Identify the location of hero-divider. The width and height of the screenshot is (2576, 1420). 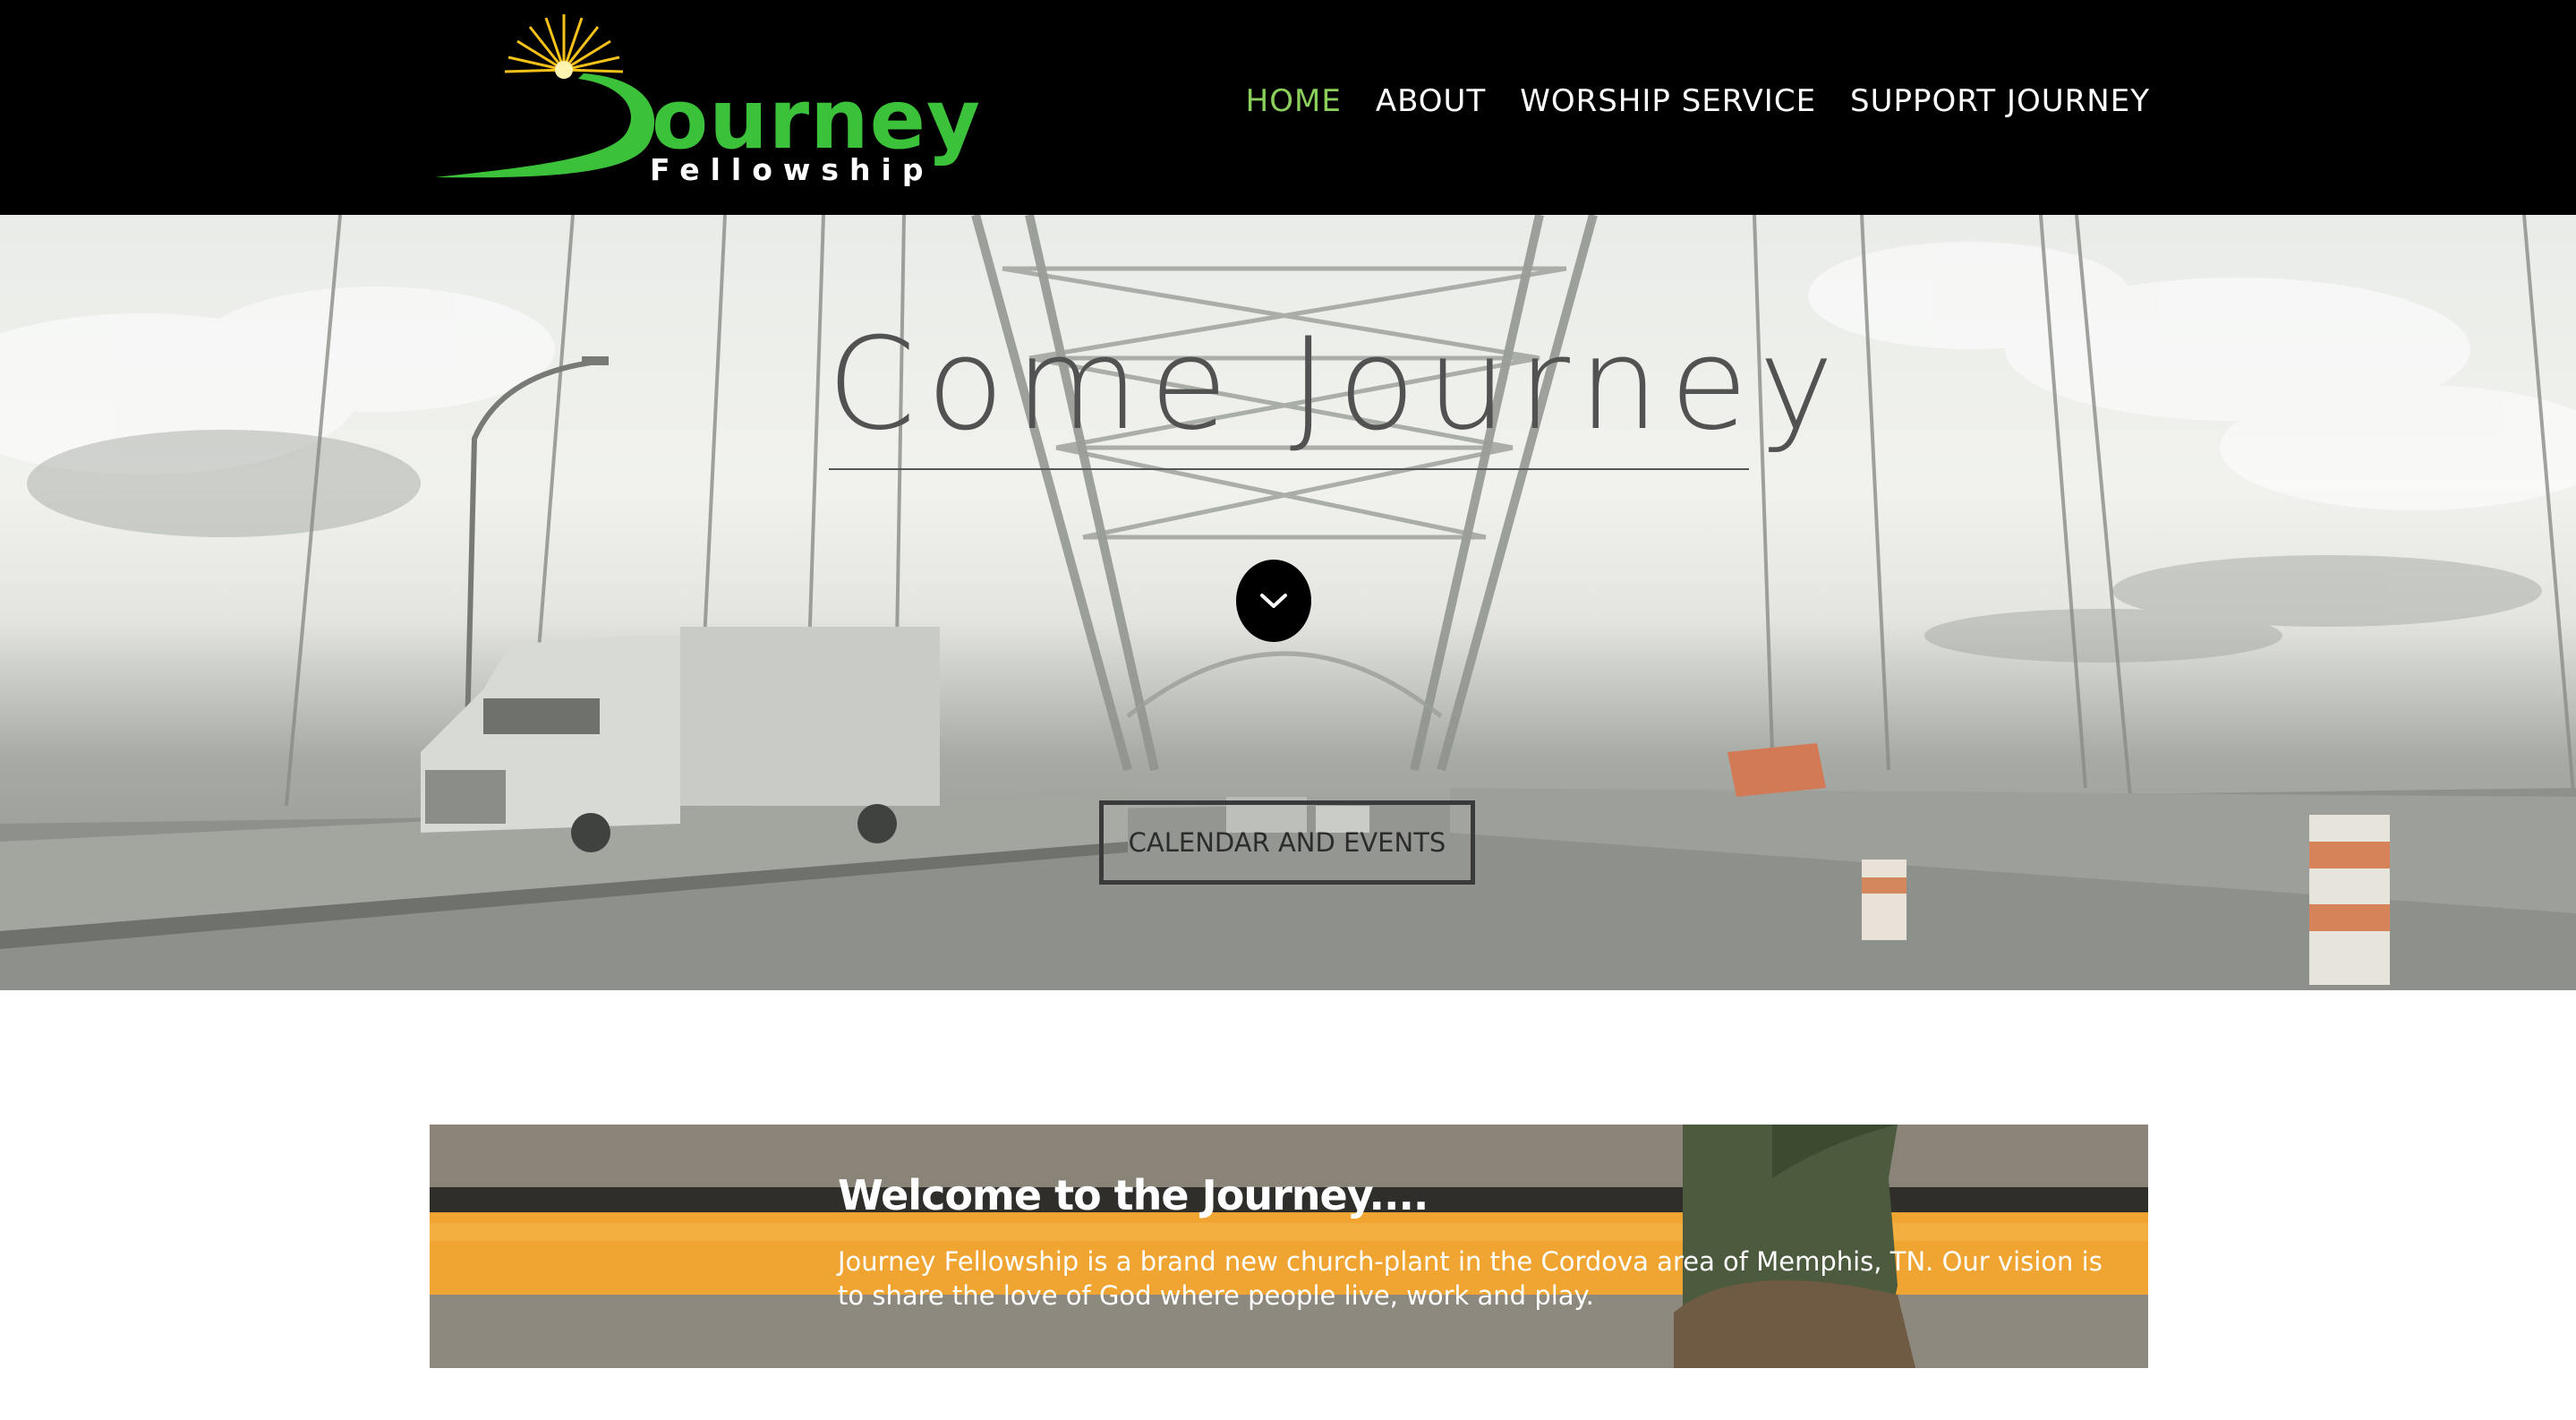
(1289, 469).